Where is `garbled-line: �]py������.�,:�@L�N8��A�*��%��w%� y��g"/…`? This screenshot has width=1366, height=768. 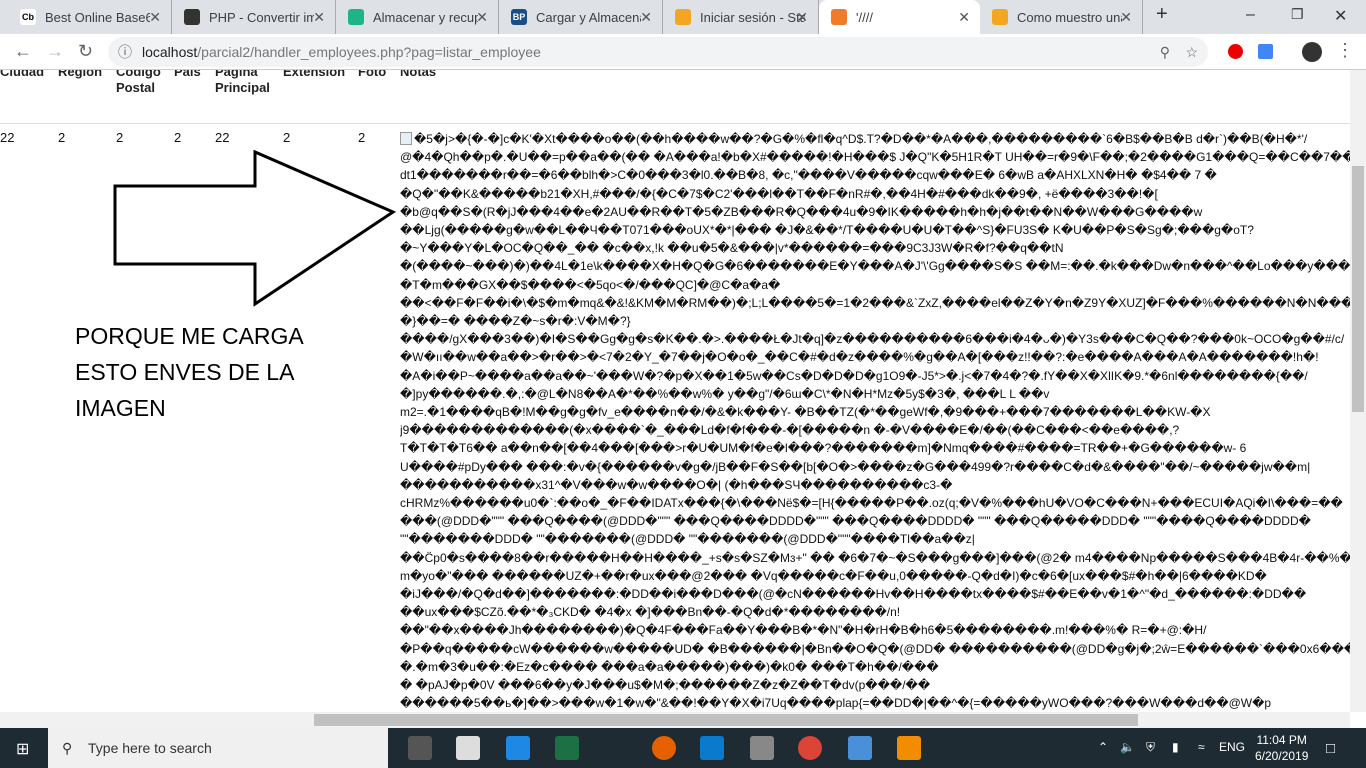
garbled-line: �]py������.�,:�@L�N8��A�*��%��w%� y��g"/… is located at coordinates (725, 393).